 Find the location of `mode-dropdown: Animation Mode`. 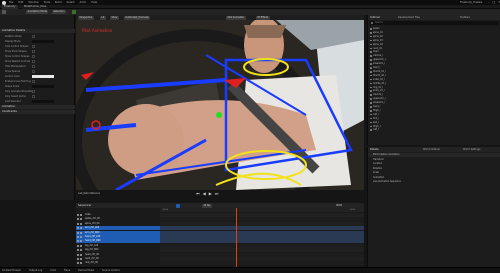

mode-dropdown: Animation Mode is located at coordinates (37, 12).